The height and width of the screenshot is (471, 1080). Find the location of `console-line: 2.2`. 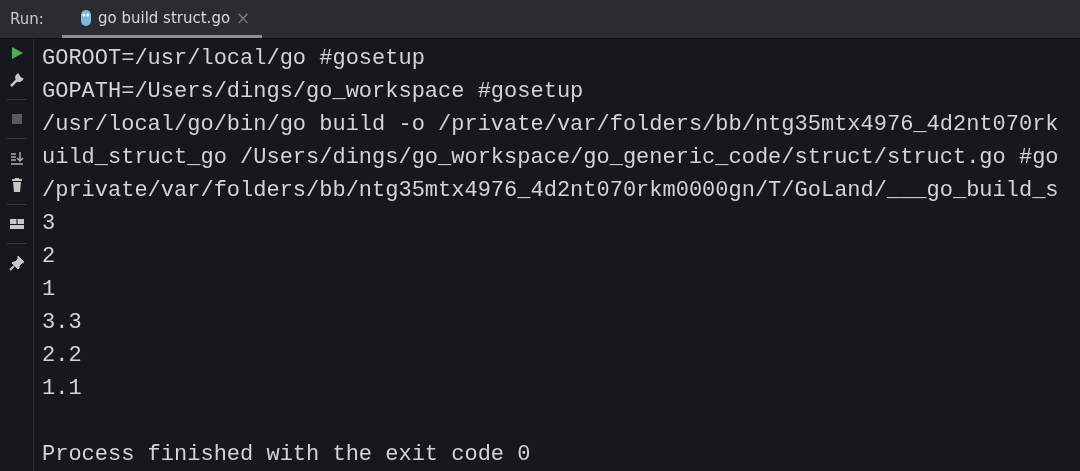

console-line: 2.2 is located at coordinates (62, 356).